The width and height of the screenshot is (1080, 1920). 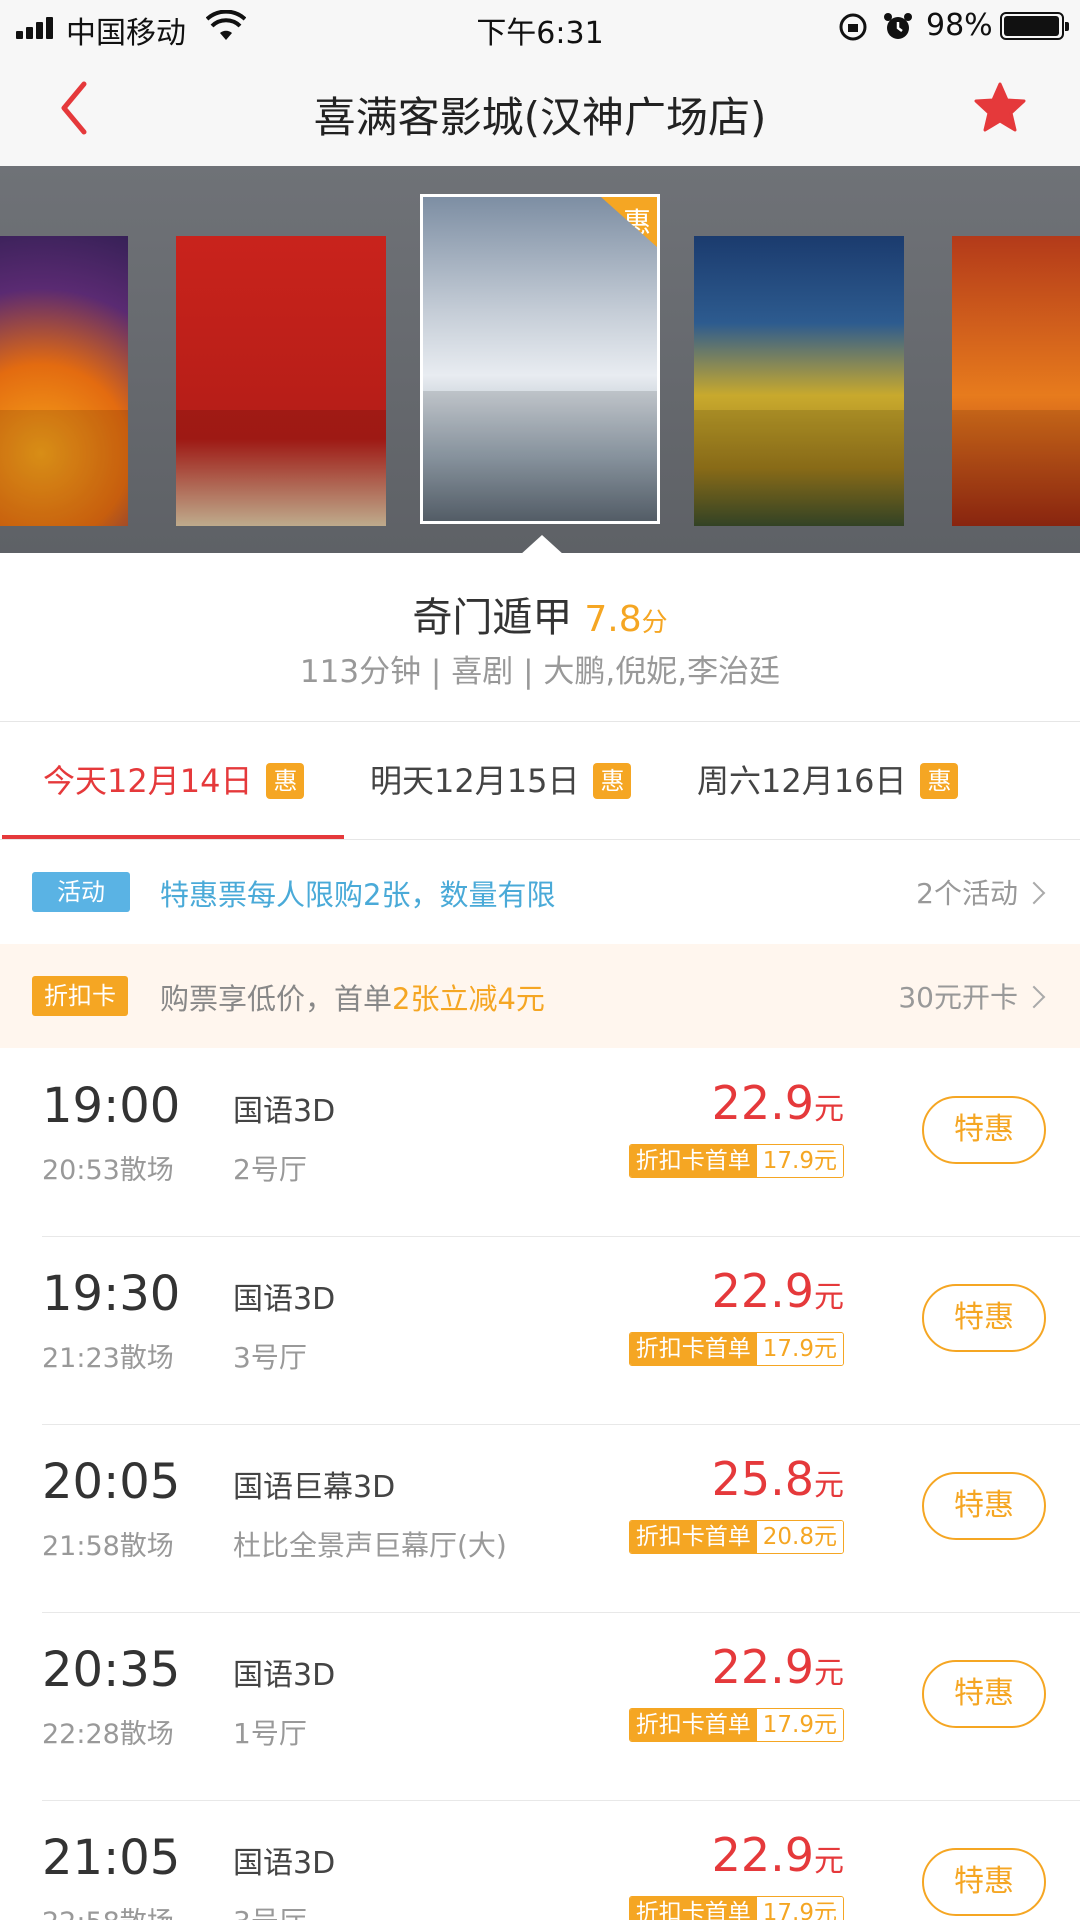 I want to click on favorite-star-icon, so click(x=1000, y=108).